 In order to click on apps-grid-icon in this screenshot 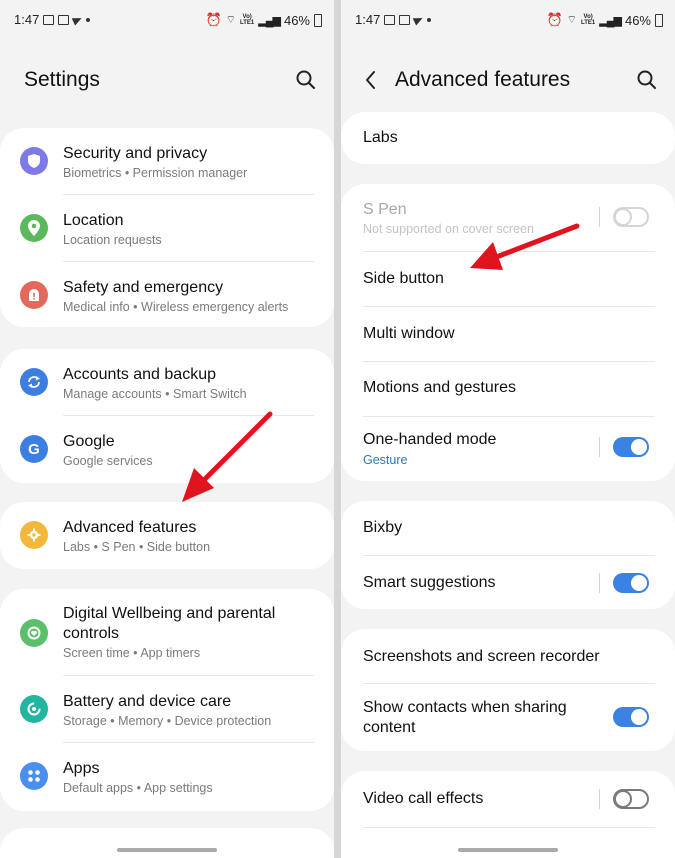, I will do `click(34, 776)`.